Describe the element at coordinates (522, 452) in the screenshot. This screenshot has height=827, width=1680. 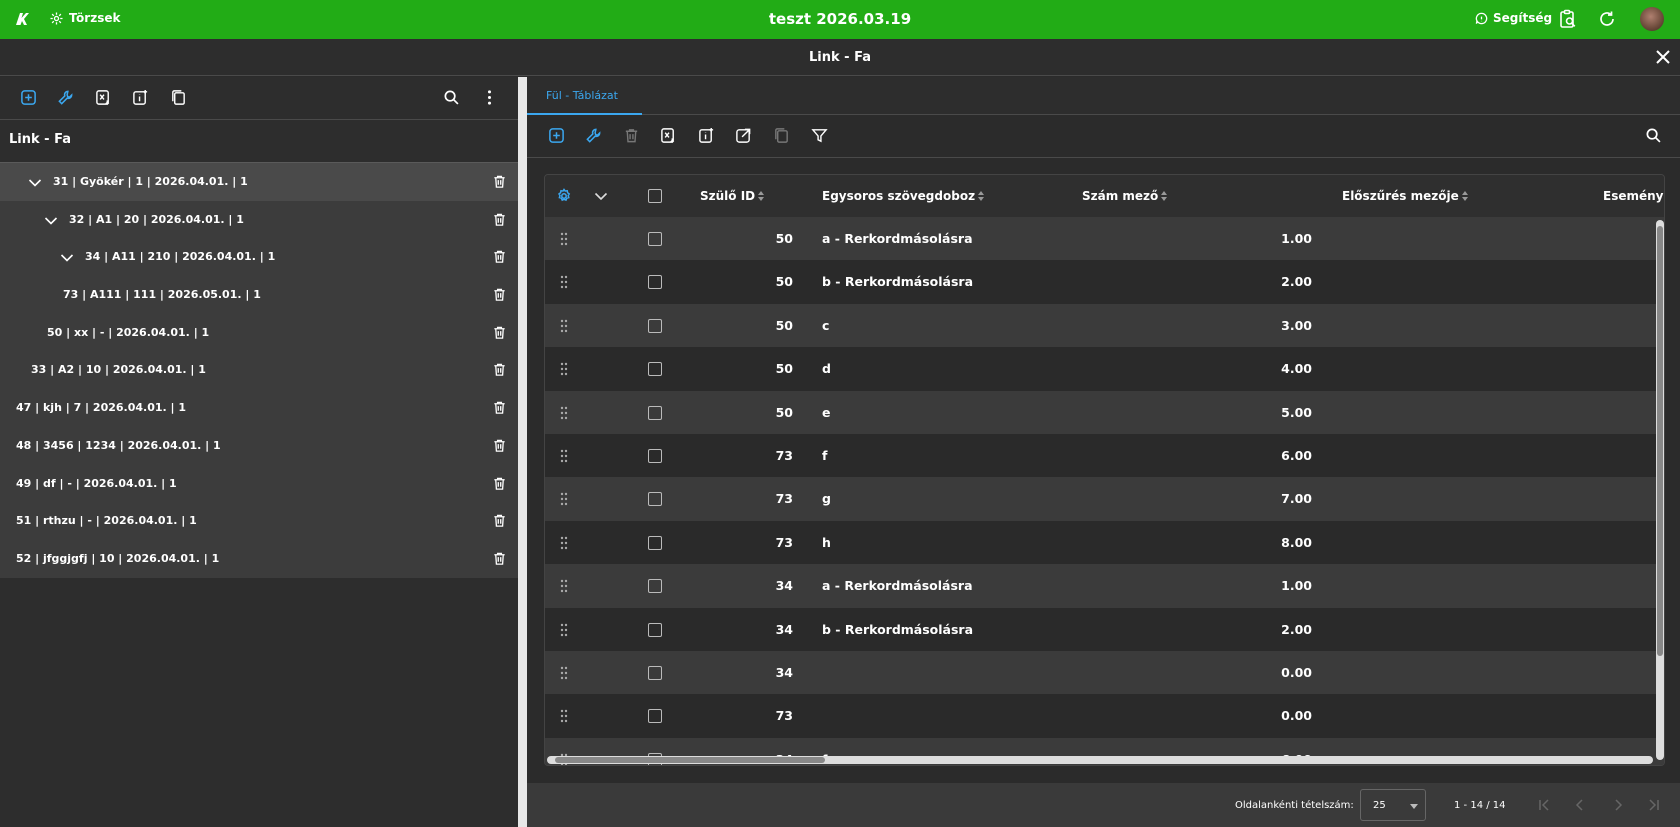
I see `panel-splitter` at that location.